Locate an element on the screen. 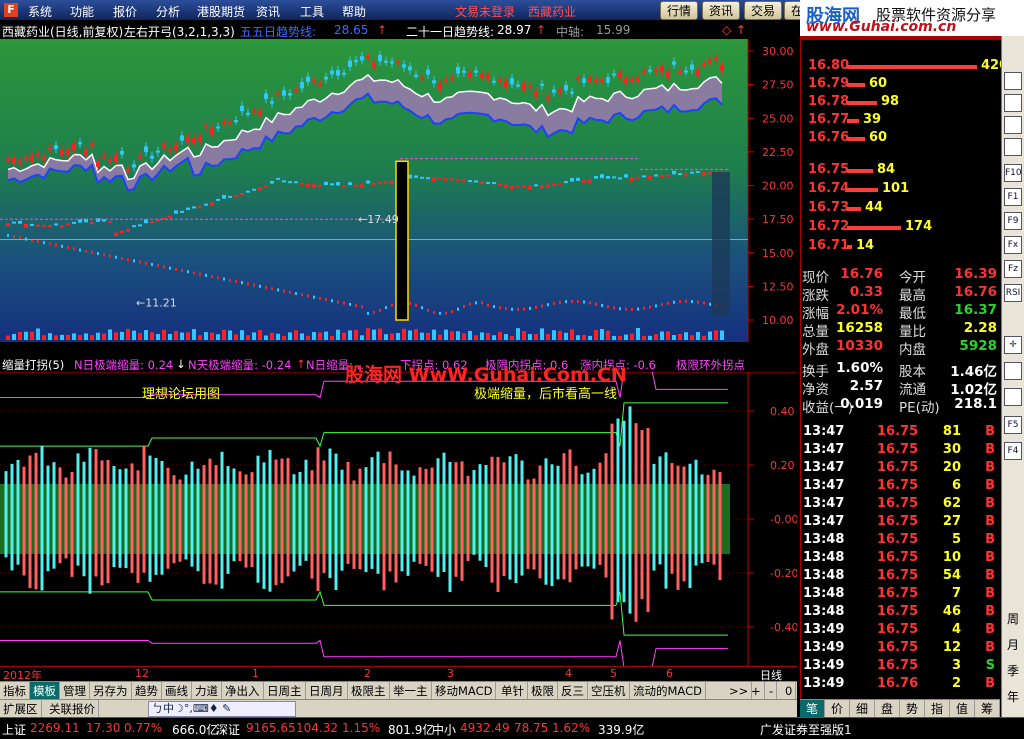  oscillator-bar is located at coordinates (282, 521).